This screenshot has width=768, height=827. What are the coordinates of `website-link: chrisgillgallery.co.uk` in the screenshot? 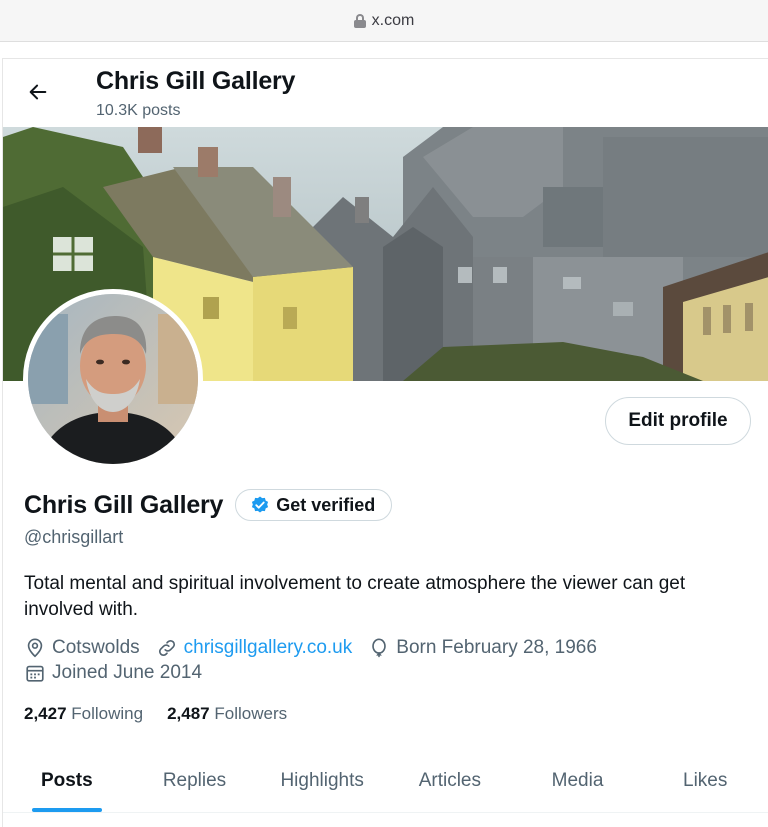 It's located at (268, 648).